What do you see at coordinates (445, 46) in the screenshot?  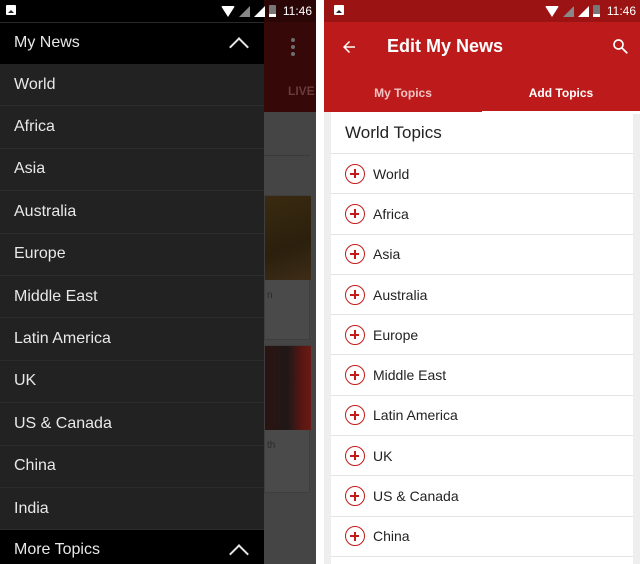 I see `page-title: Edit My News` at bounding box center [445, 46].